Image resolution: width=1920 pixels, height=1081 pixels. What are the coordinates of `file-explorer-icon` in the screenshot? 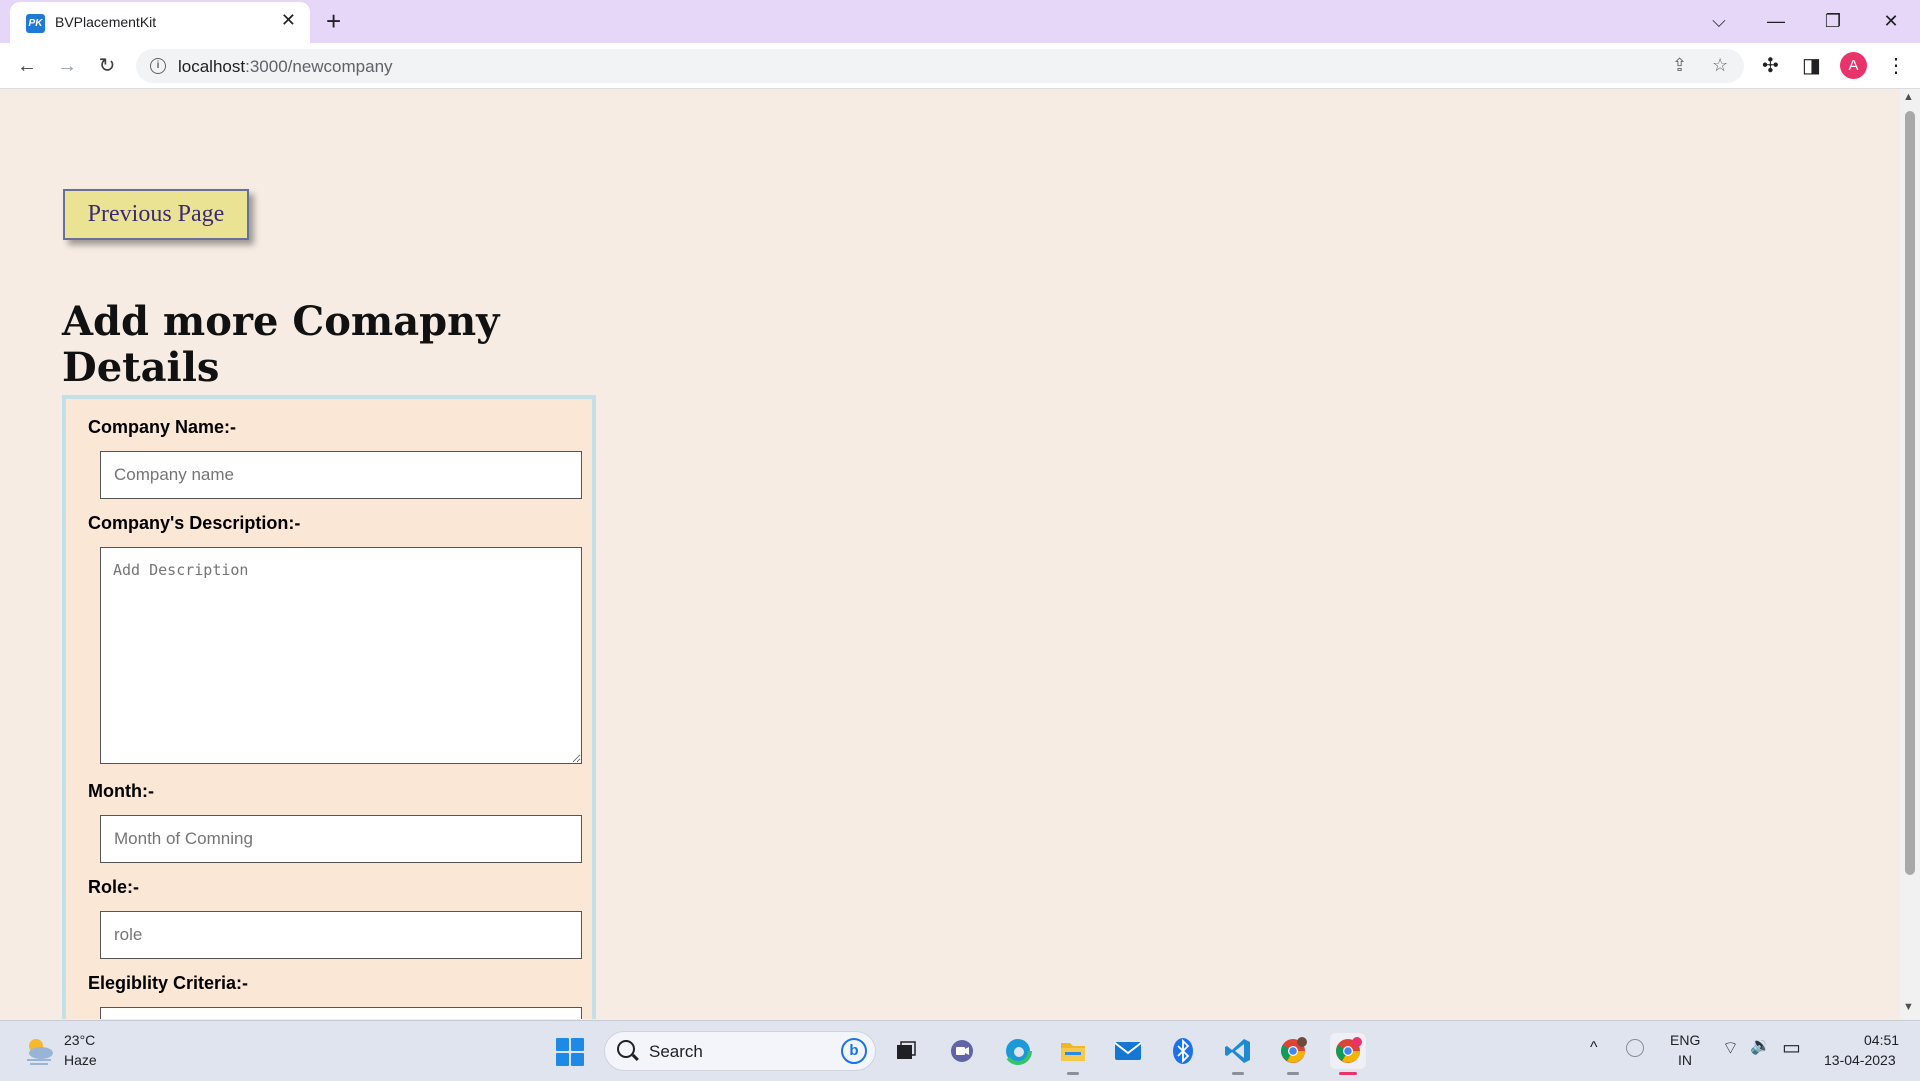 It's located at (1073, 1054).